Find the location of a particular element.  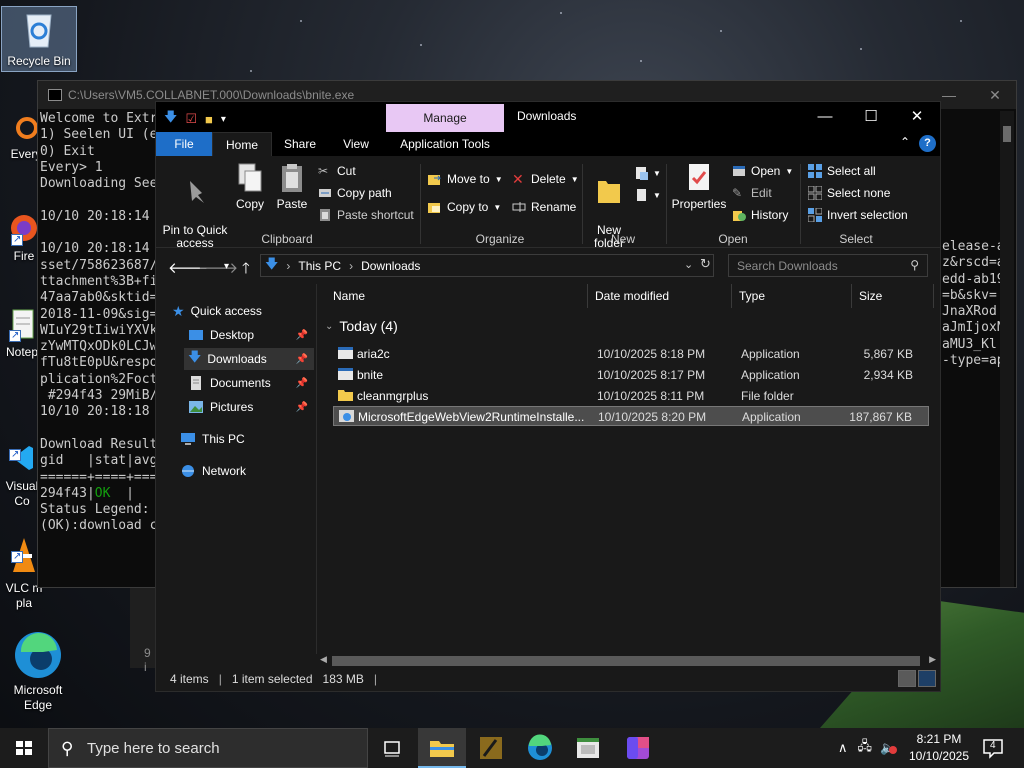

nav-pictures: Pictures 📌 is located at coordinates (251, 407).